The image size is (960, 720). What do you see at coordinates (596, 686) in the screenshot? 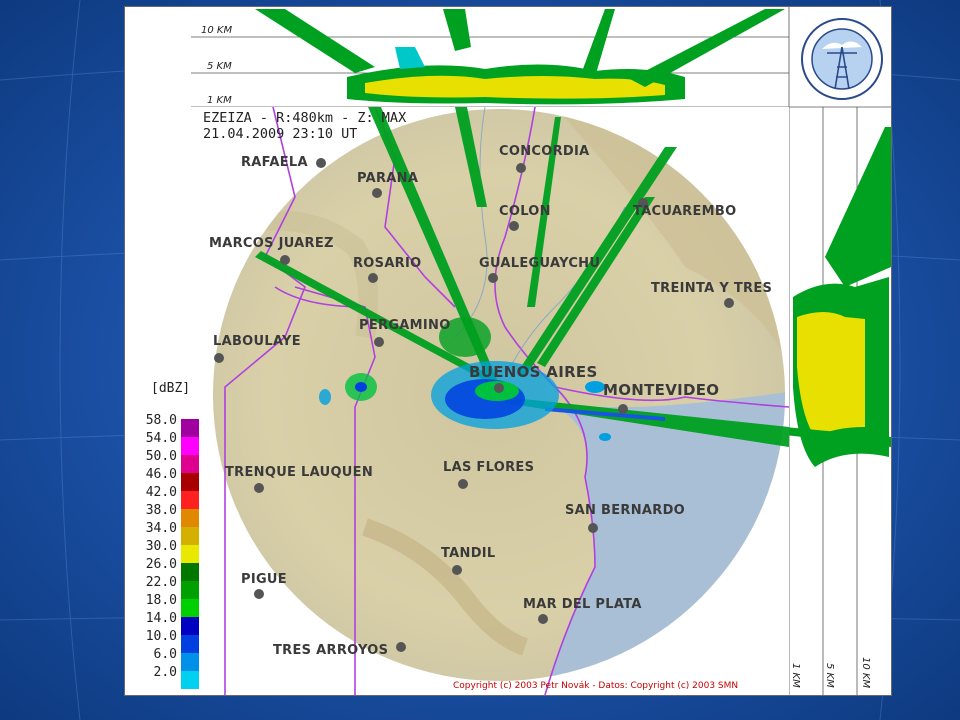
I see `copyright-text: Copyright (c) 2003 Petr Novák - Datos` at bounding box center [596, 686].